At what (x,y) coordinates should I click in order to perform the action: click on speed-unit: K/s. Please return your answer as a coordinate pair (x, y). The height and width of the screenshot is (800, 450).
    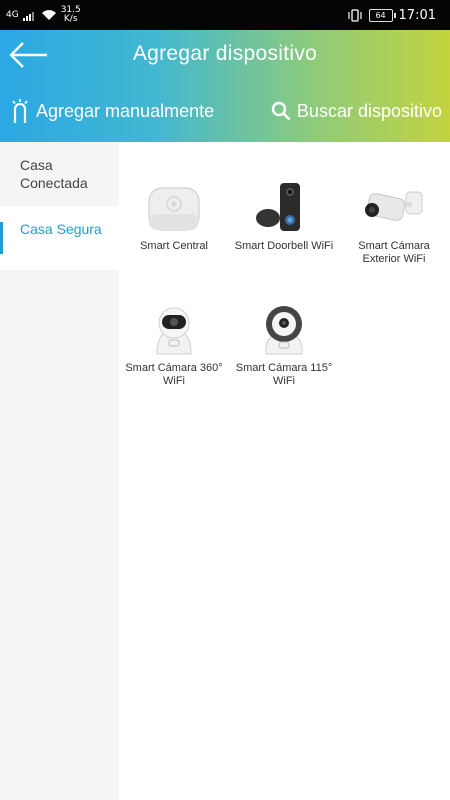
    Looking at the image, I should click on (70, 19).